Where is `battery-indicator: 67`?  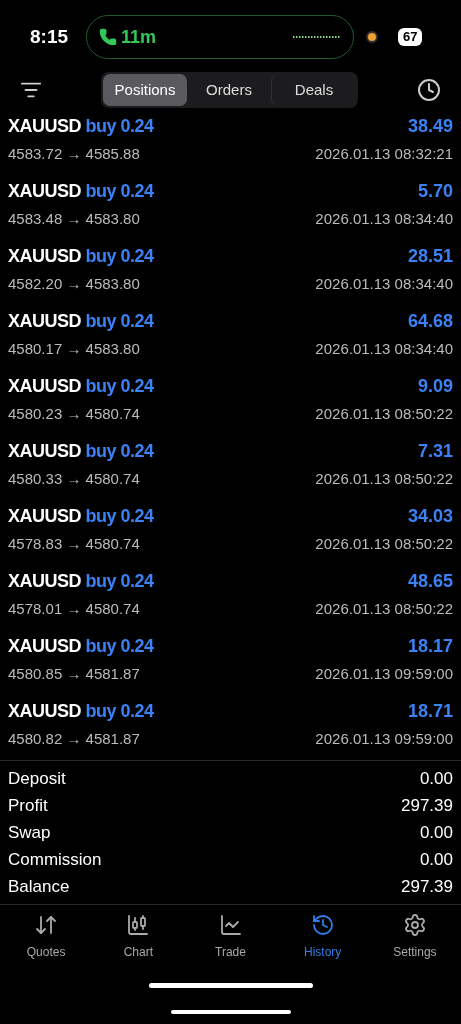
battery-indicator: 67 is located at coordinates (410, 37).